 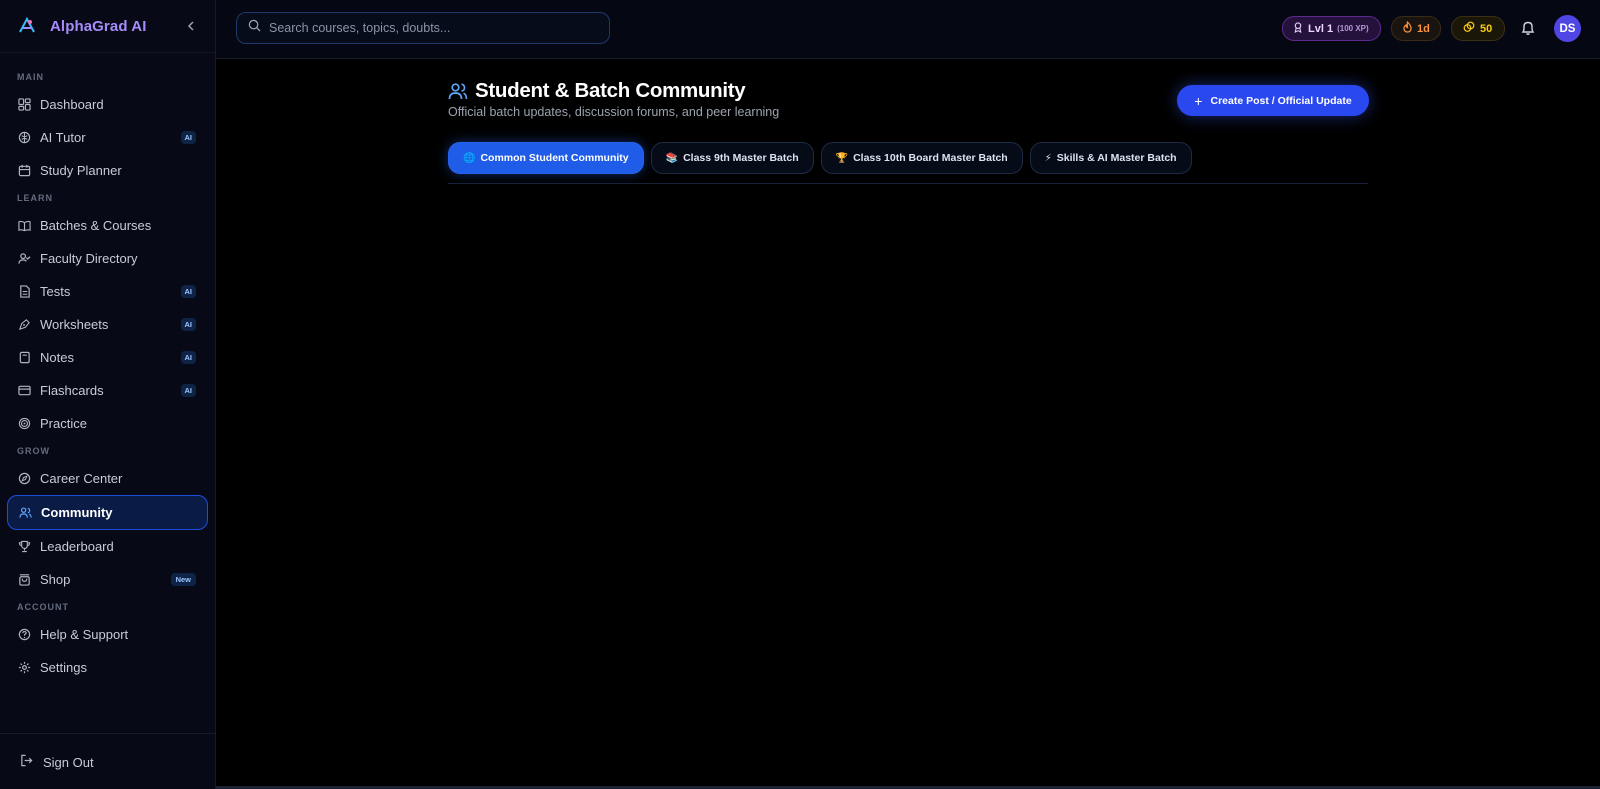 What do you see at coordinates (24, 105) in the screenshot?
I see `dashboard-icon` at bounding box center [24, 105].